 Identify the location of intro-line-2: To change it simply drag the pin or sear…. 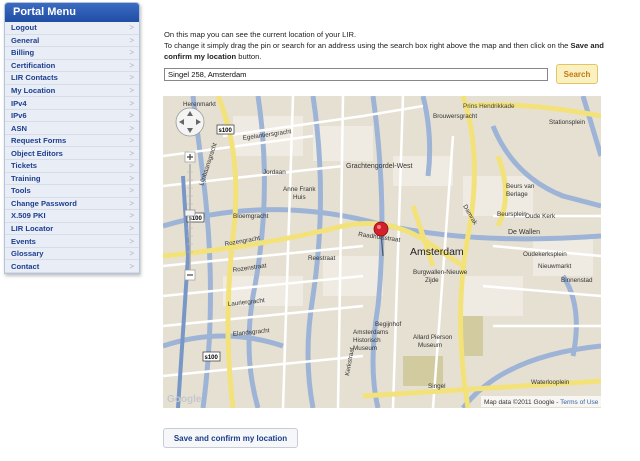
(384, 51).